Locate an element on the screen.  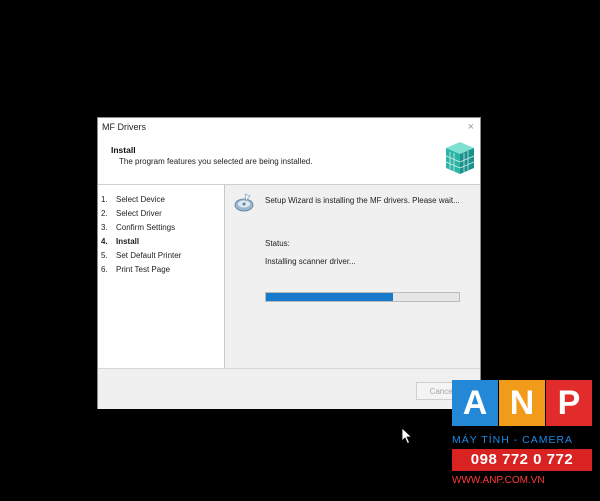
step-print-test-page: 6. Print Test Page is located at coordinates (136, 269).